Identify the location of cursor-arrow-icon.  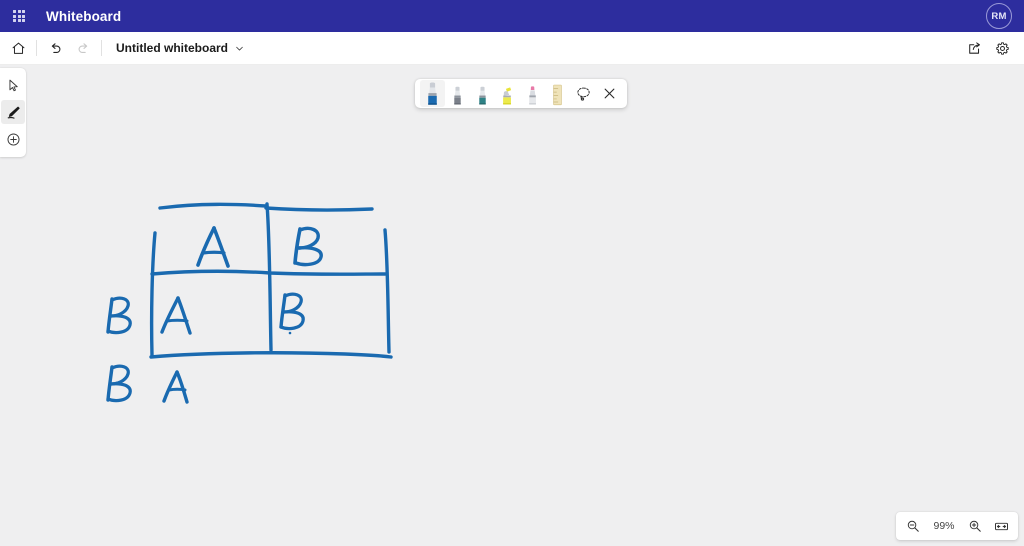
(13, 85).